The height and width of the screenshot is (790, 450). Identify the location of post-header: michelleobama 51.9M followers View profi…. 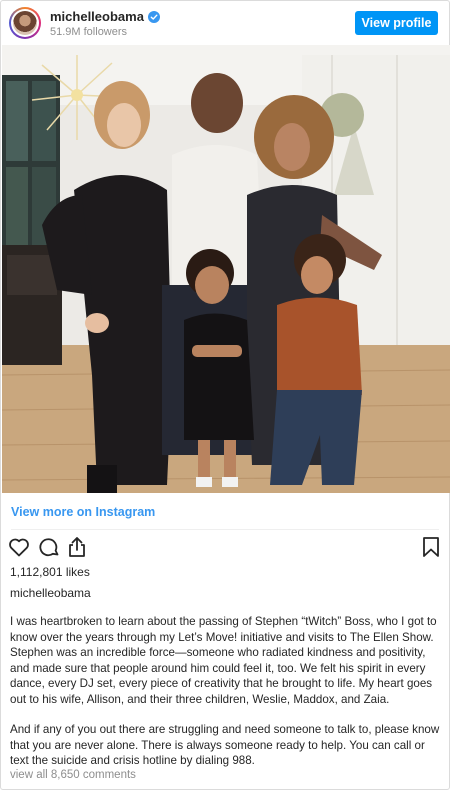
(225, 23).